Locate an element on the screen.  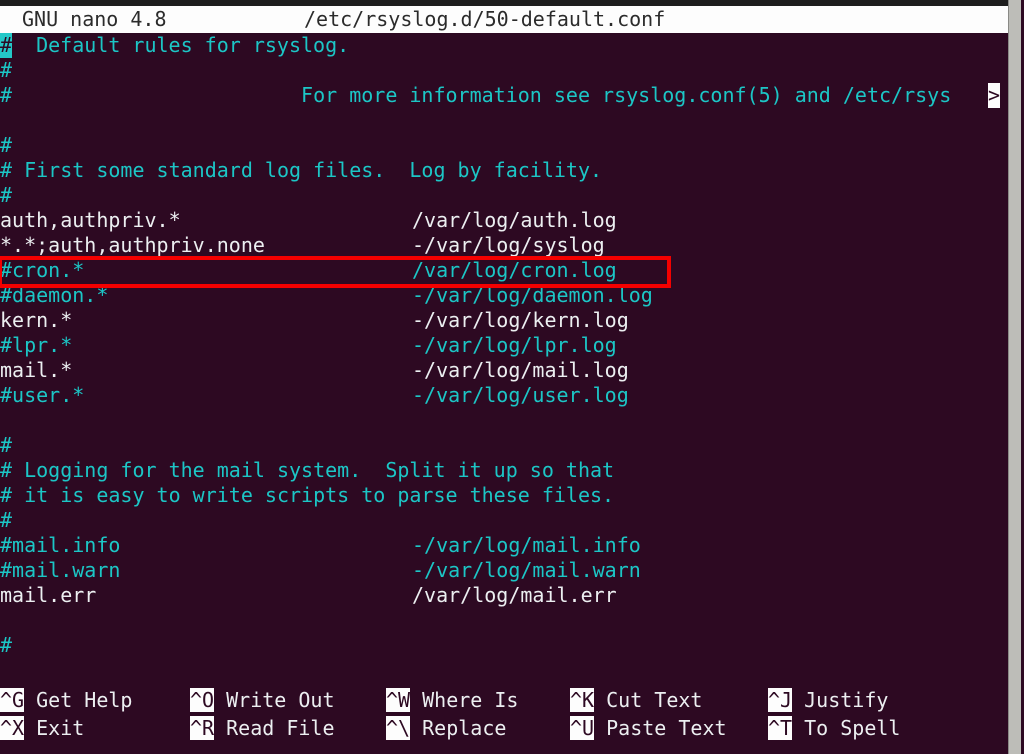
editor-line: mail.err/var/log/mail.err is located at coordinates (504, 595).